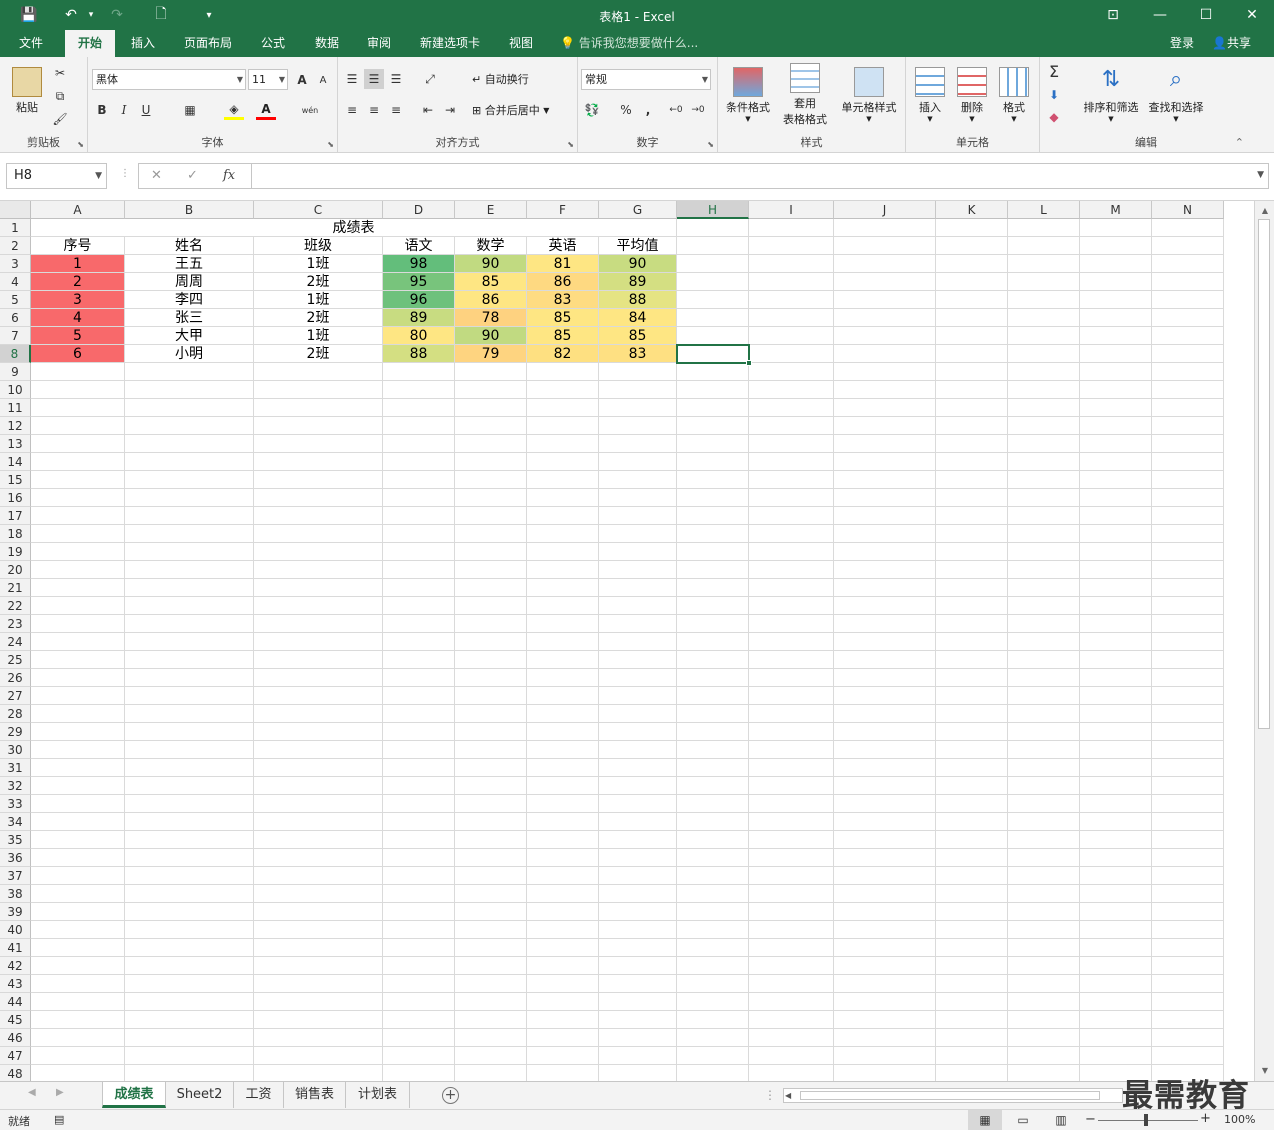 The height and width of the screenshot is (1130, 1274). Describe the element at coordinates (563, 336) in the screenshot. I see `data-cell: 85` at that location.